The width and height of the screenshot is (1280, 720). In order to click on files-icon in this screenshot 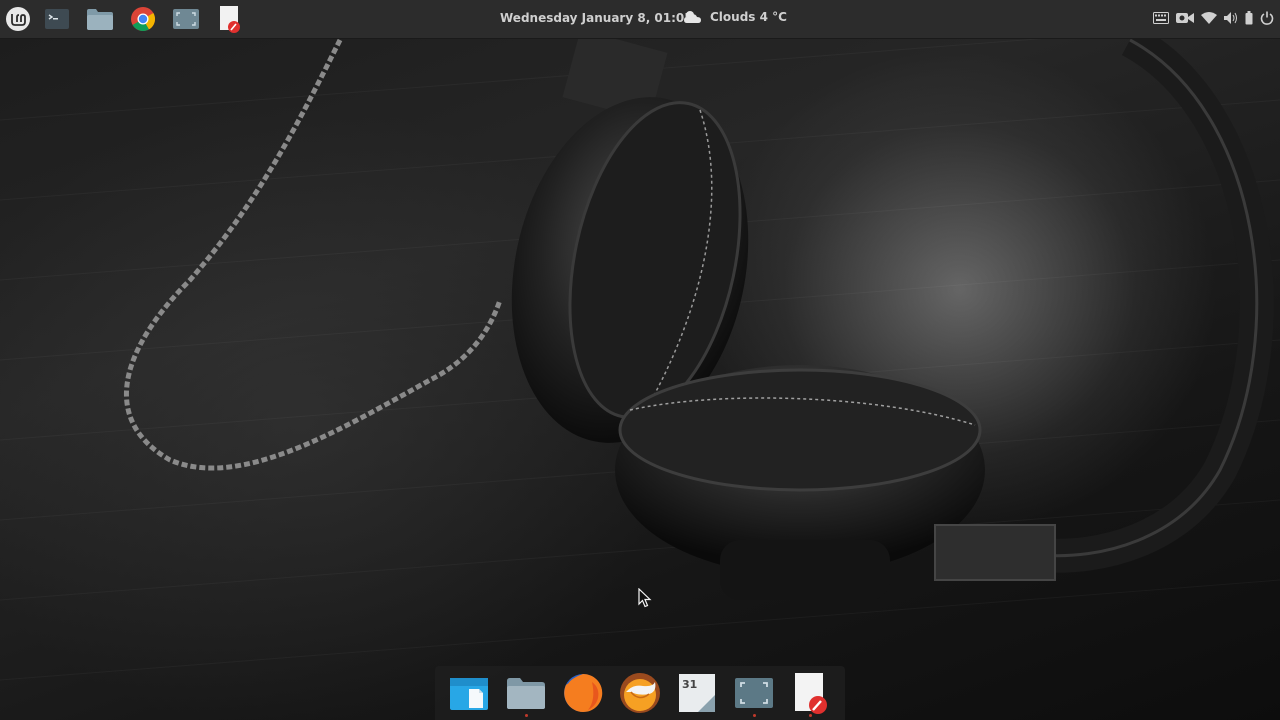, I will do `click(100, 19)`.